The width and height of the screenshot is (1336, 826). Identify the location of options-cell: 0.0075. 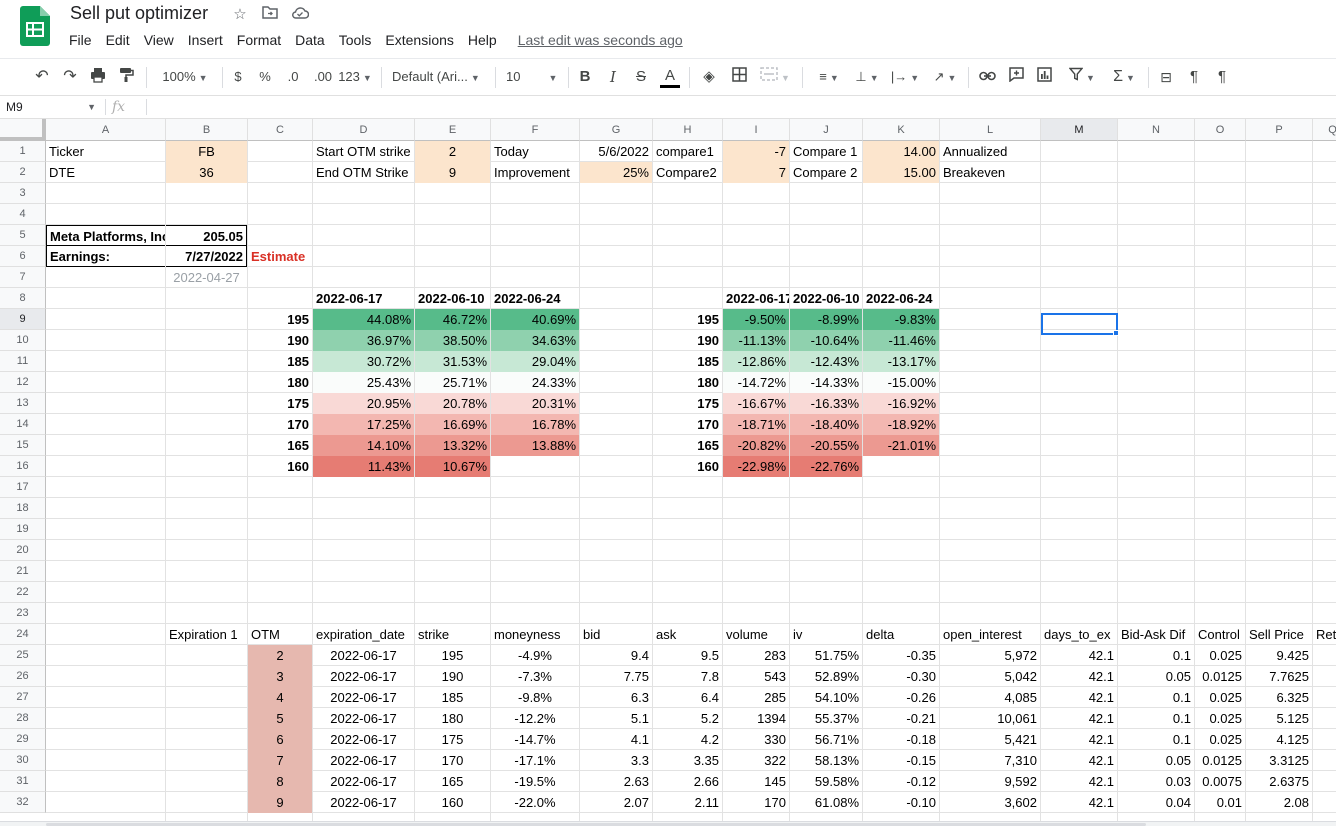
(1220, 781).